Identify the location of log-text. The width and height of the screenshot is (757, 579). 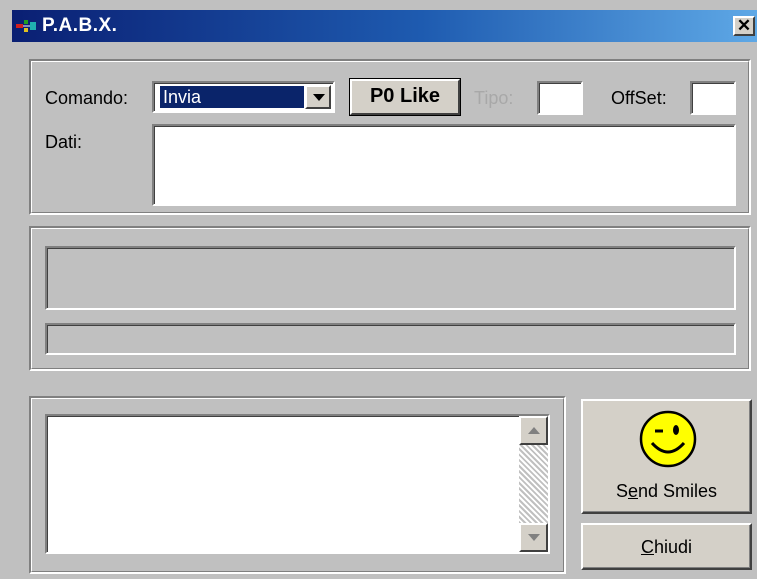
(282, 484).